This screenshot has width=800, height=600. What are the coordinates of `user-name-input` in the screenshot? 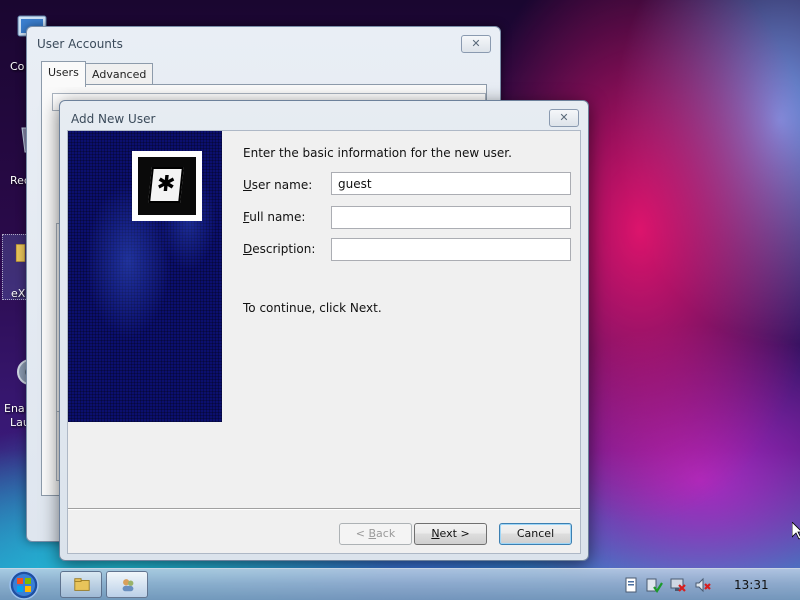 It's located at (451, 183).